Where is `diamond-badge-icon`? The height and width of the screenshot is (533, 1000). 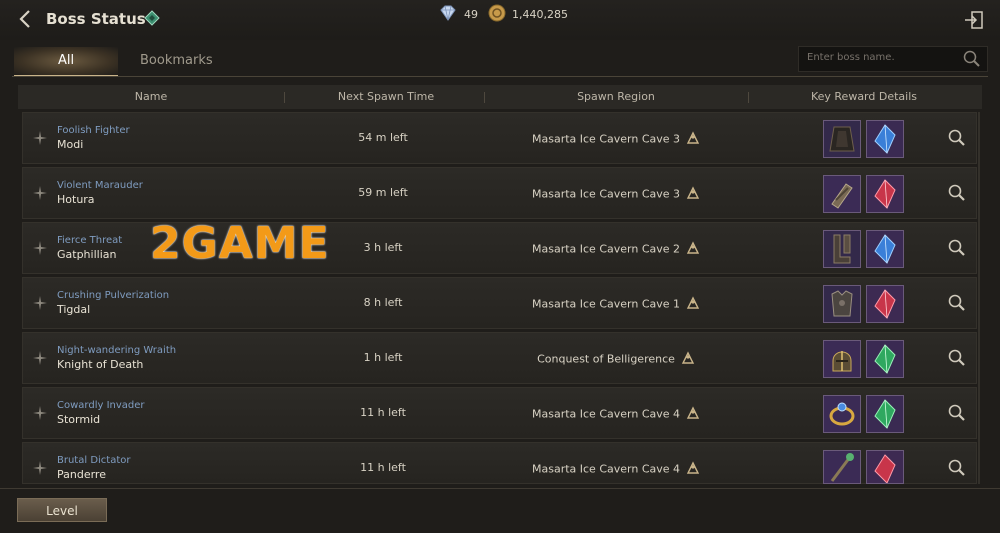 diamond-badge-icon is located at coordinates (152, 18).